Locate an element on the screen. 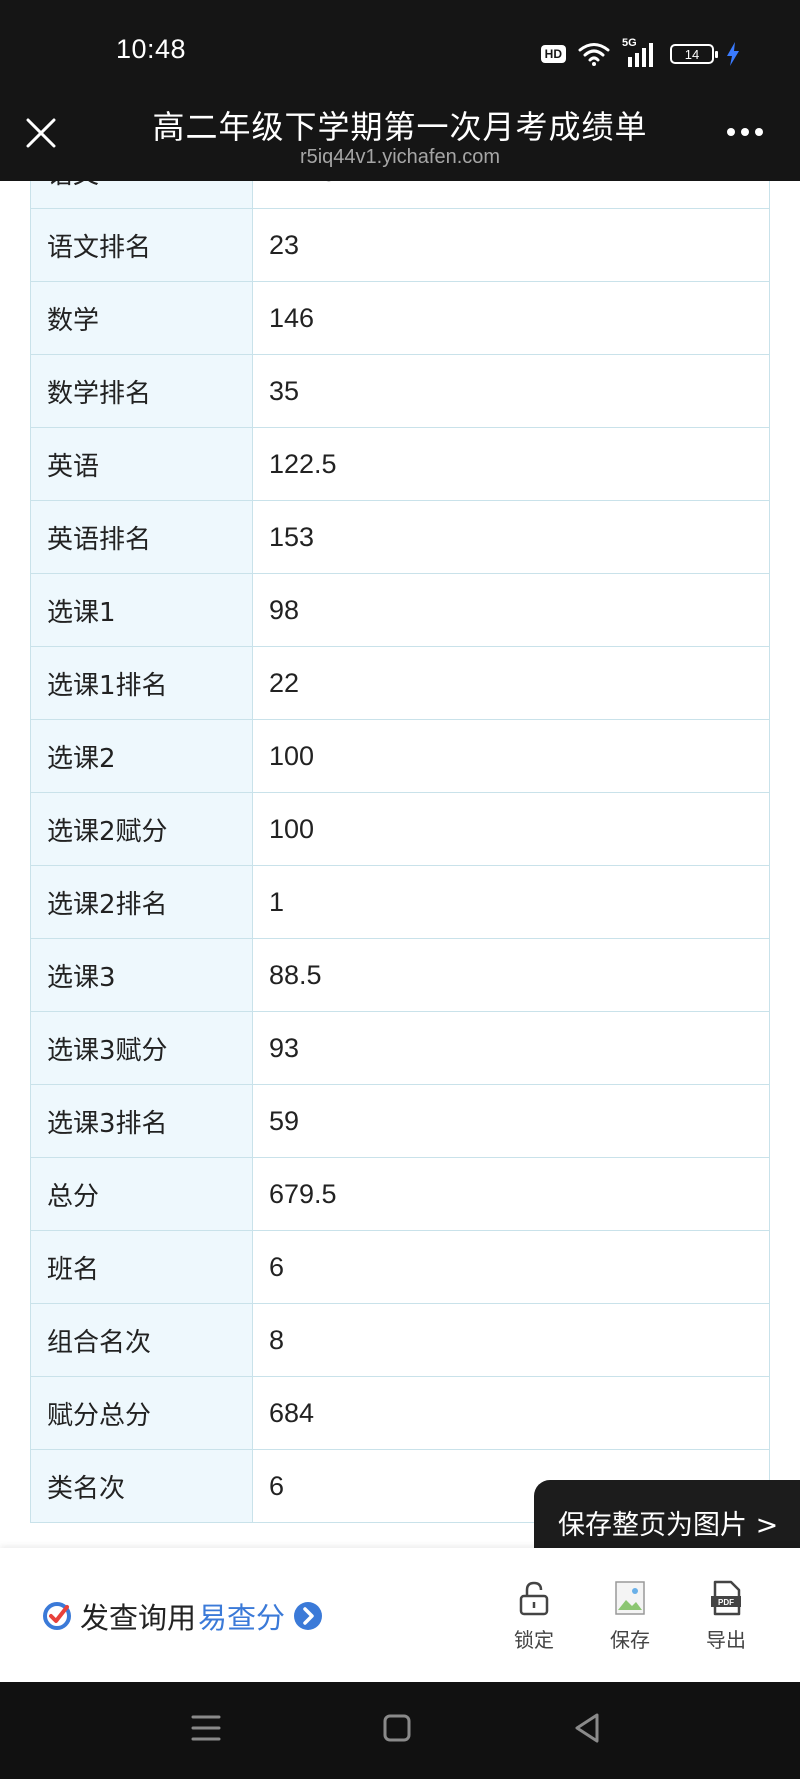 The height and width of the screenshot is (1779, 800). home-icon is located at coordinates (397, 1728).